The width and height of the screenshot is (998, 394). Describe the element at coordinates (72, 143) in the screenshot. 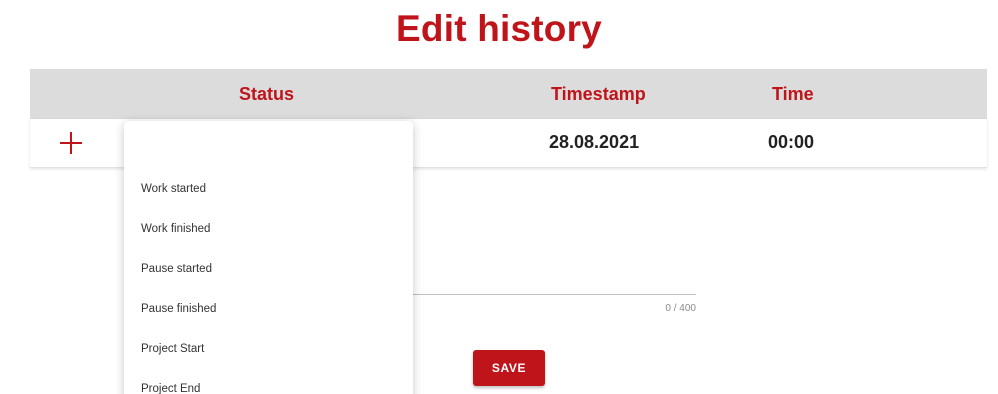

I see `plus-icon` at that location.